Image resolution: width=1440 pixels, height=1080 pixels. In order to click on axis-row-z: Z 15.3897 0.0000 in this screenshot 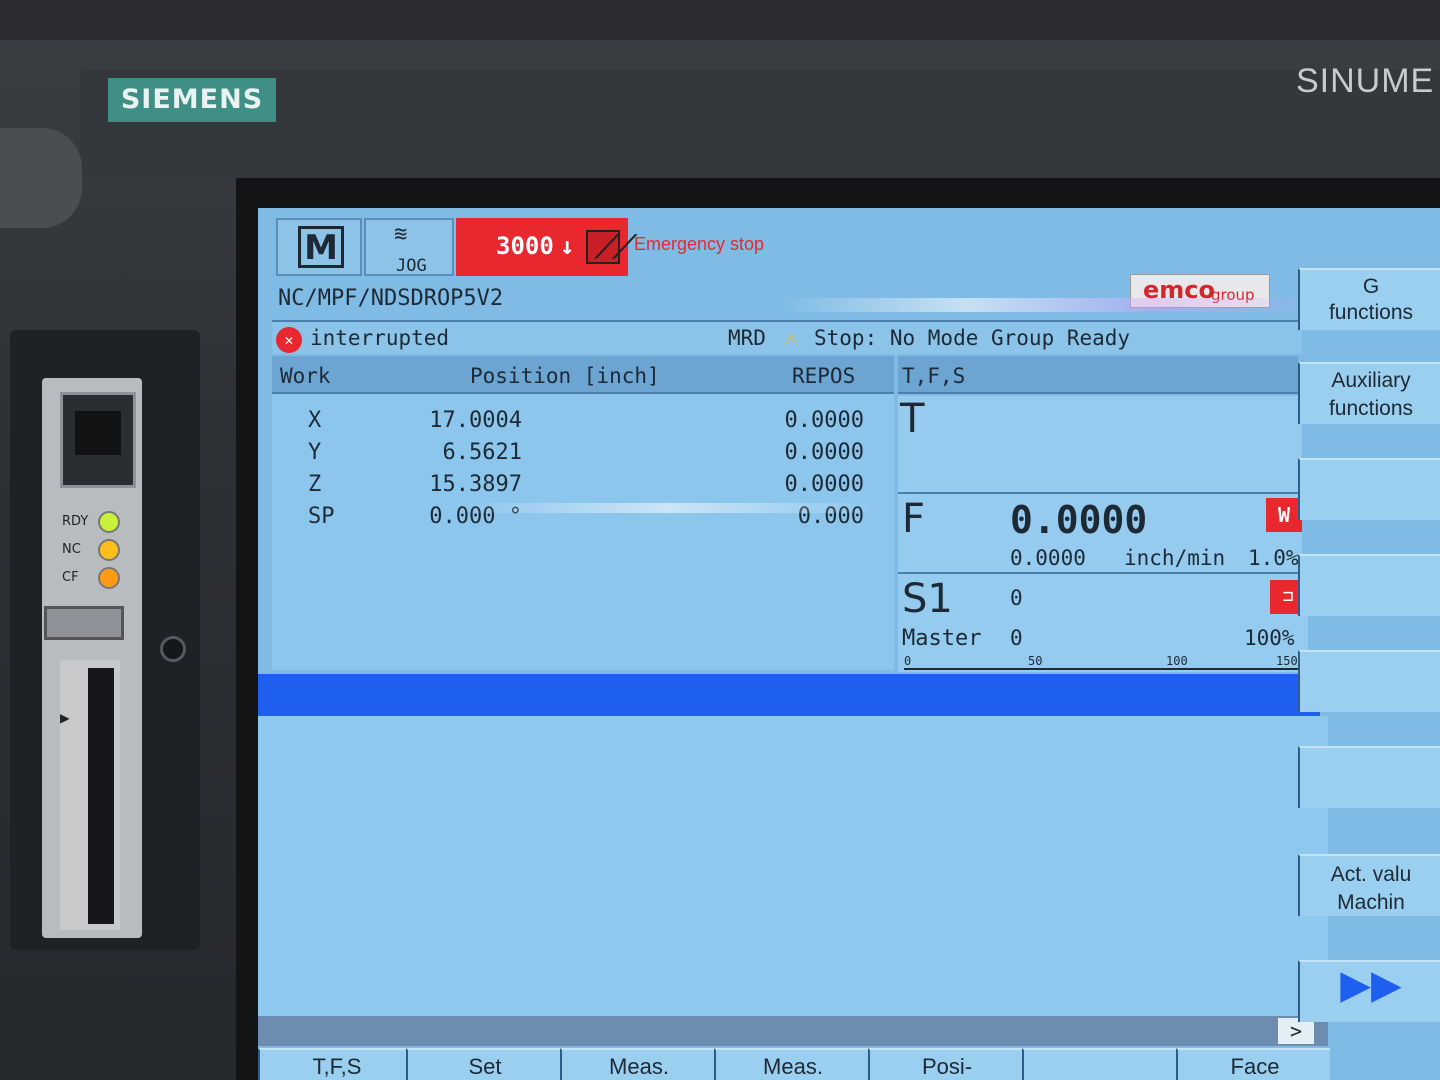, I will do `click(583, 486)`.